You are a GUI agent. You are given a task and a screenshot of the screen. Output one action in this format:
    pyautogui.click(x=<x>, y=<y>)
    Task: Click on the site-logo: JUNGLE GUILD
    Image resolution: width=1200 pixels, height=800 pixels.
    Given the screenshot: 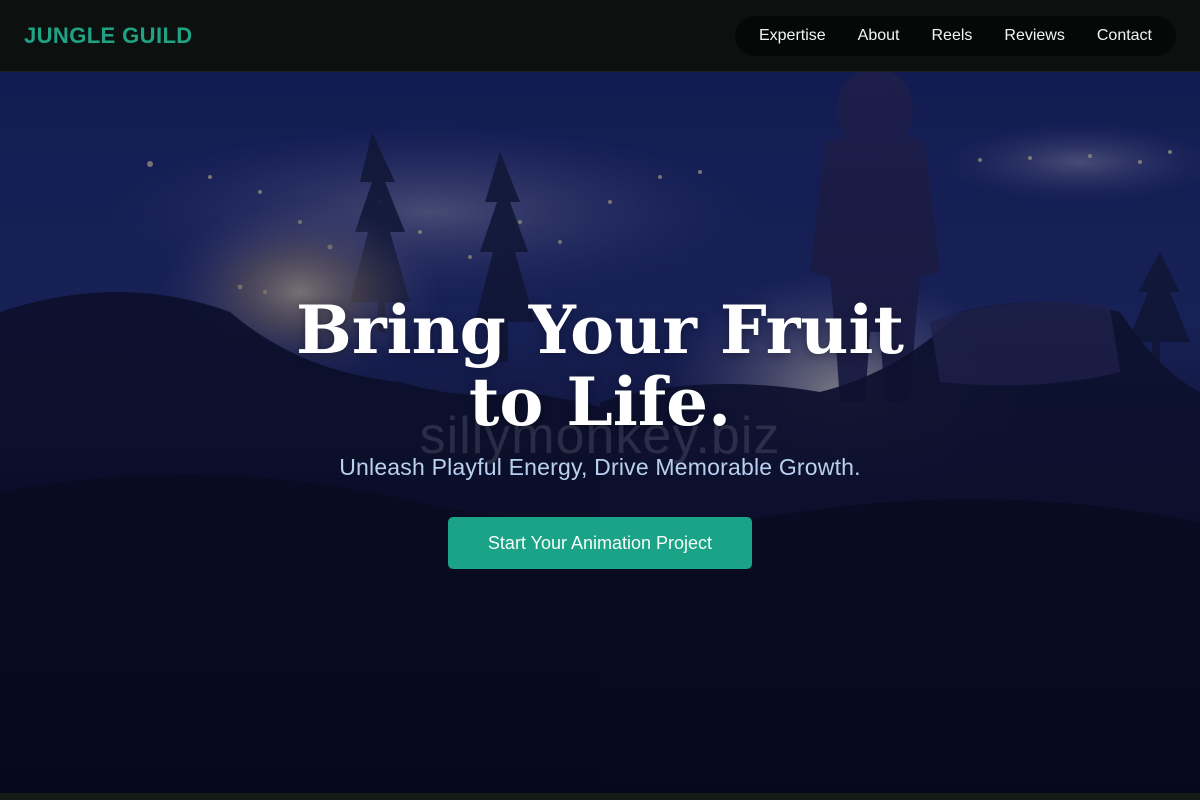 What is the action you would take?
    pyautogui.click(x=108, y=36)
    